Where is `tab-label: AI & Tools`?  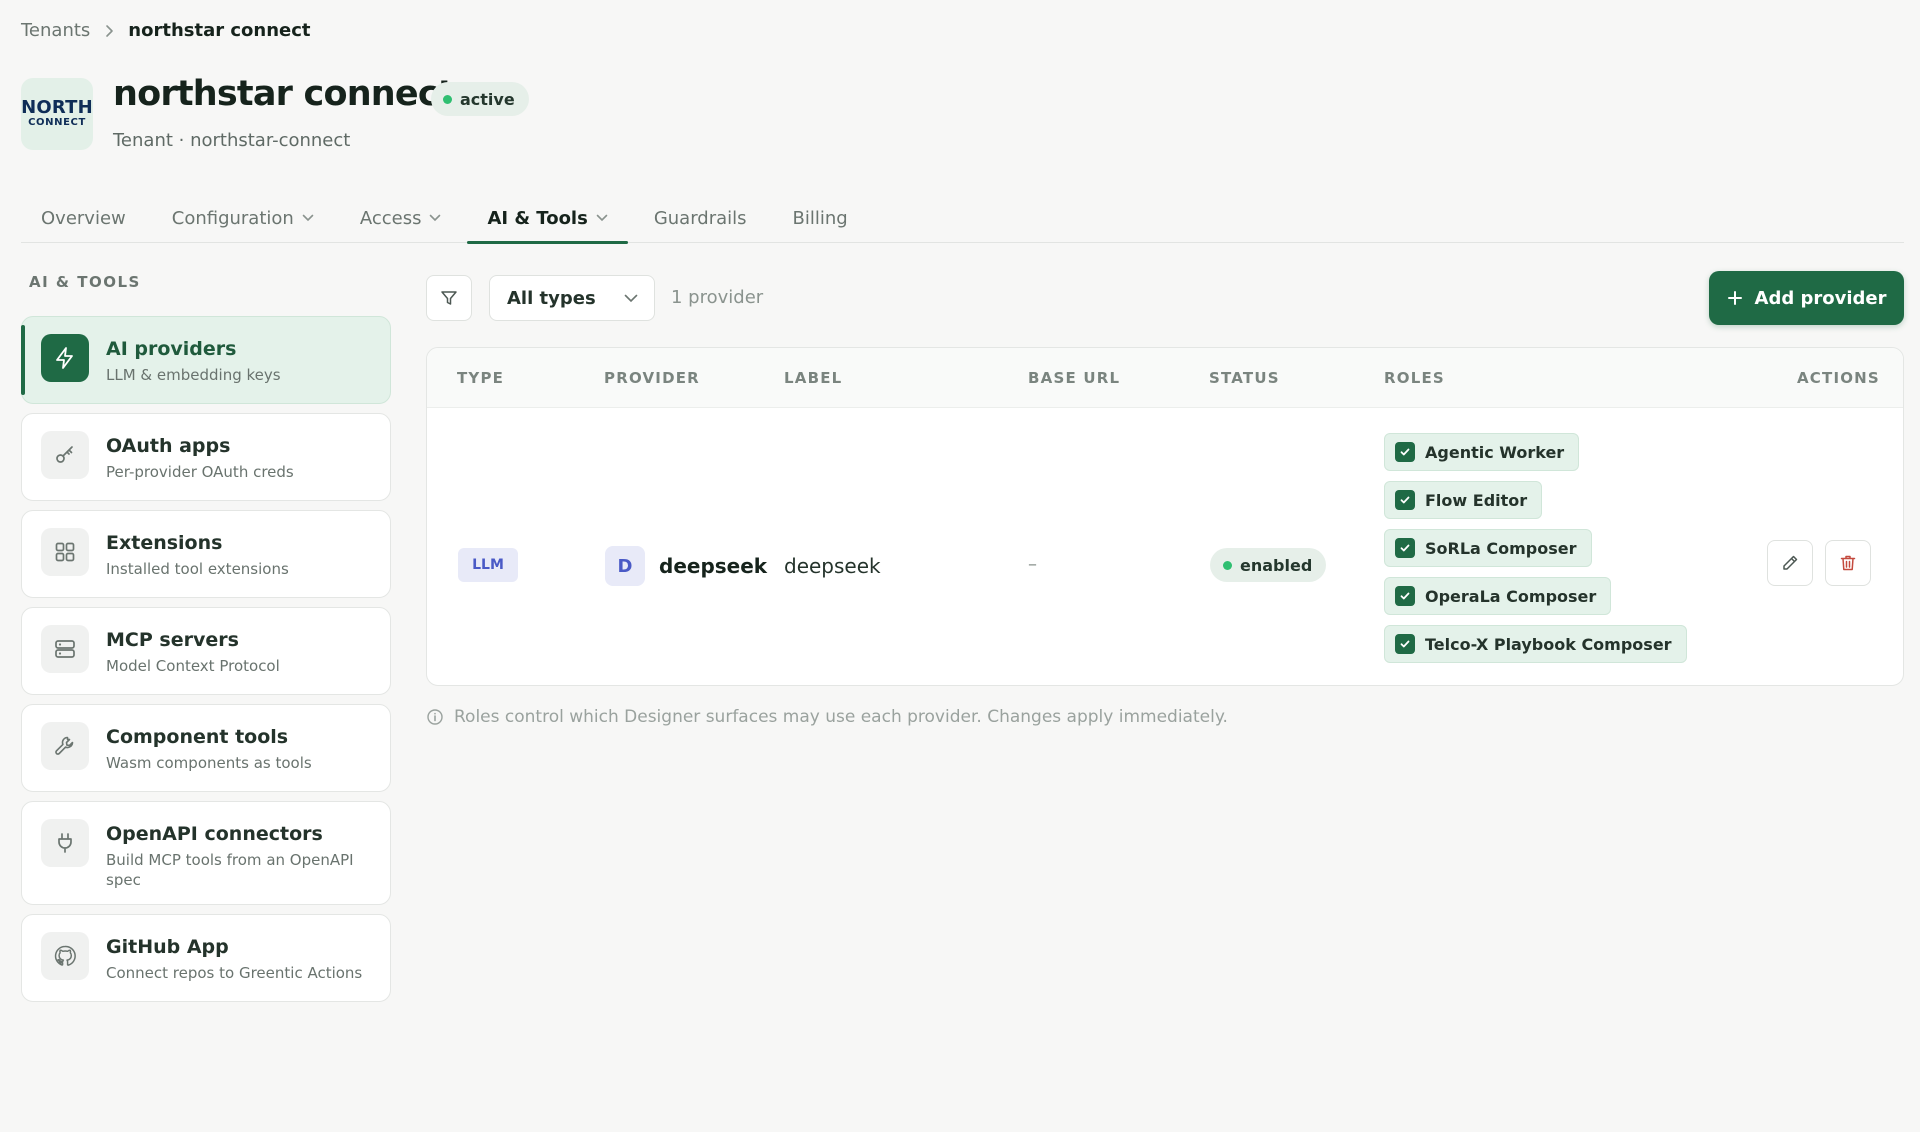 tab-label: AI & Tools is located at coordinates (537, 218).